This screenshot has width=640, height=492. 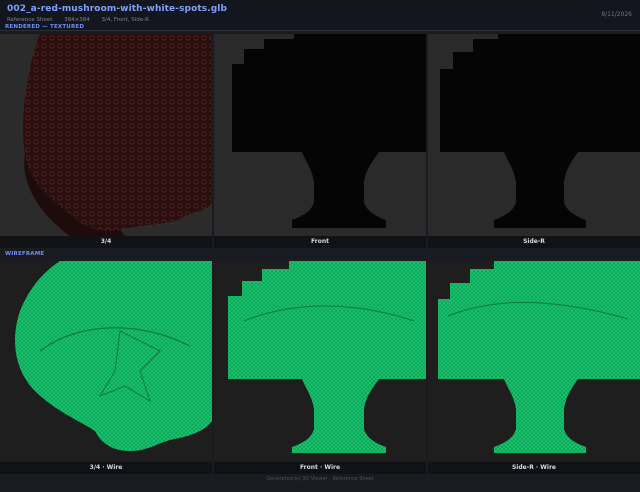 What do you see at coordinates (616, 14) in the screenshot?
I see `header-date: 8/11/2026` at bounding box center [616, 14].